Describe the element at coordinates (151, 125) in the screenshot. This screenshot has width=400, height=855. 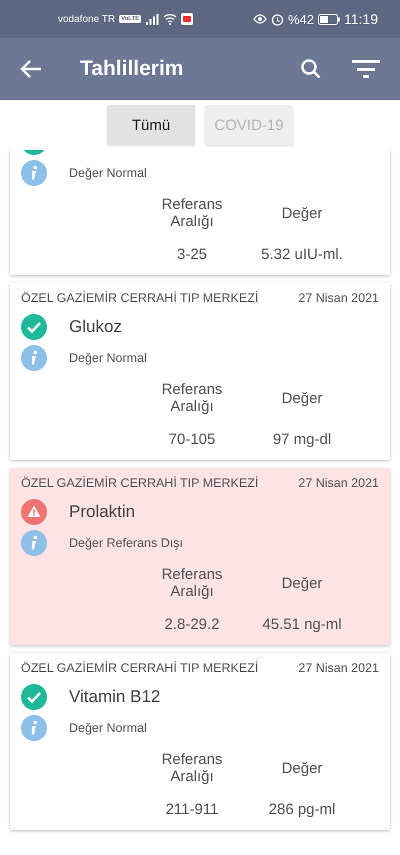
I see `filter-tab: Tümü` at that location.